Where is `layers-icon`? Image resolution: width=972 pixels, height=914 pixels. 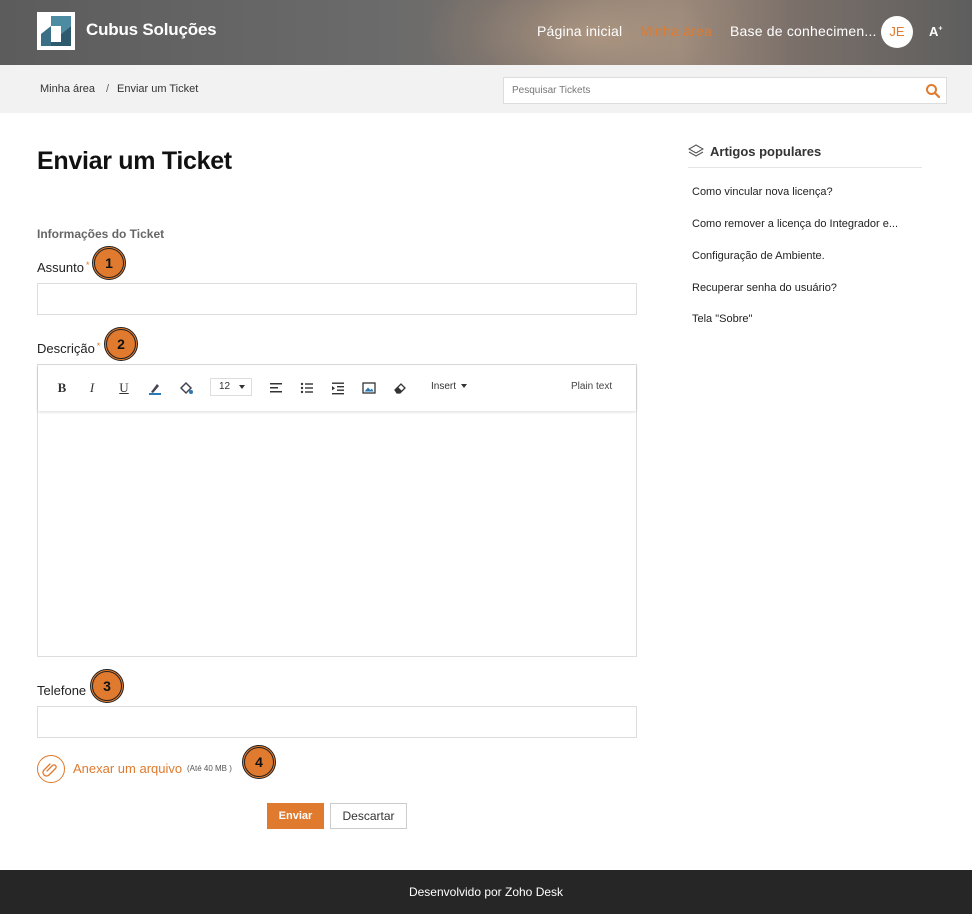
layers-icon is located at coordinates (696, 151).